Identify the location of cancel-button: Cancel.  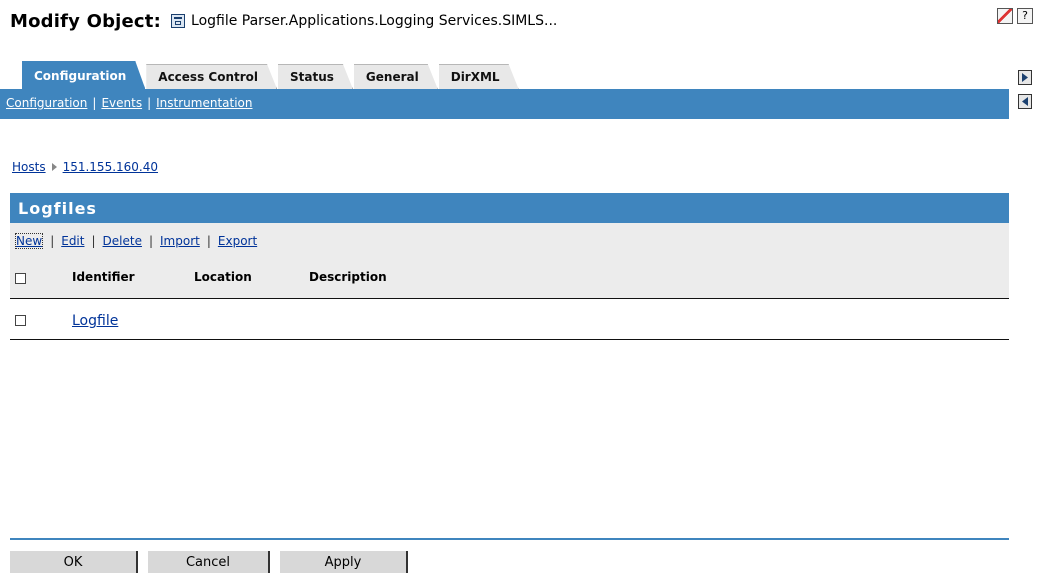
(209, 562).